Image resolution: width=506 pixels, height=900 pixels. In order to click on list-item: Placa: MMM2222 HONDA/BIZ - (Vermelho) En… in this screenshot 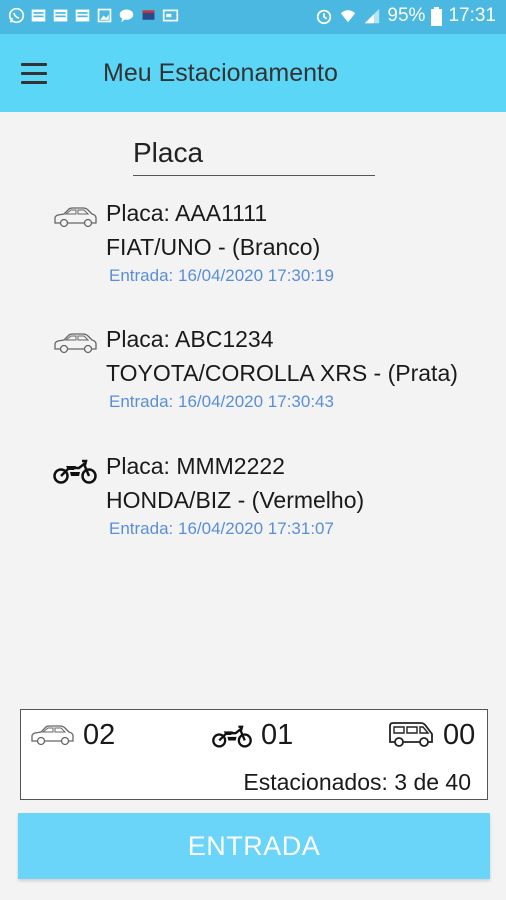, I will do `click(253, 508)`.